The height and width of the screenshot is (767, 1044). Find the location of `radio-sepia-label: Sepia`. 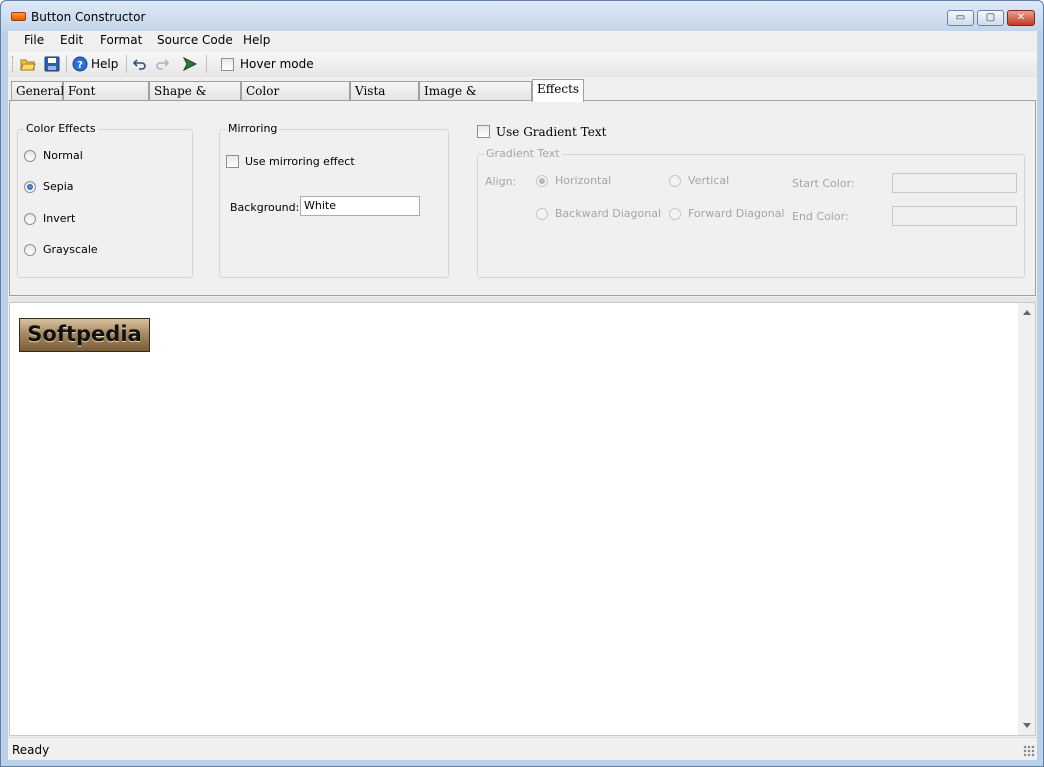

radio-sepia-label: Sepia is located at coordinates (58, 186).